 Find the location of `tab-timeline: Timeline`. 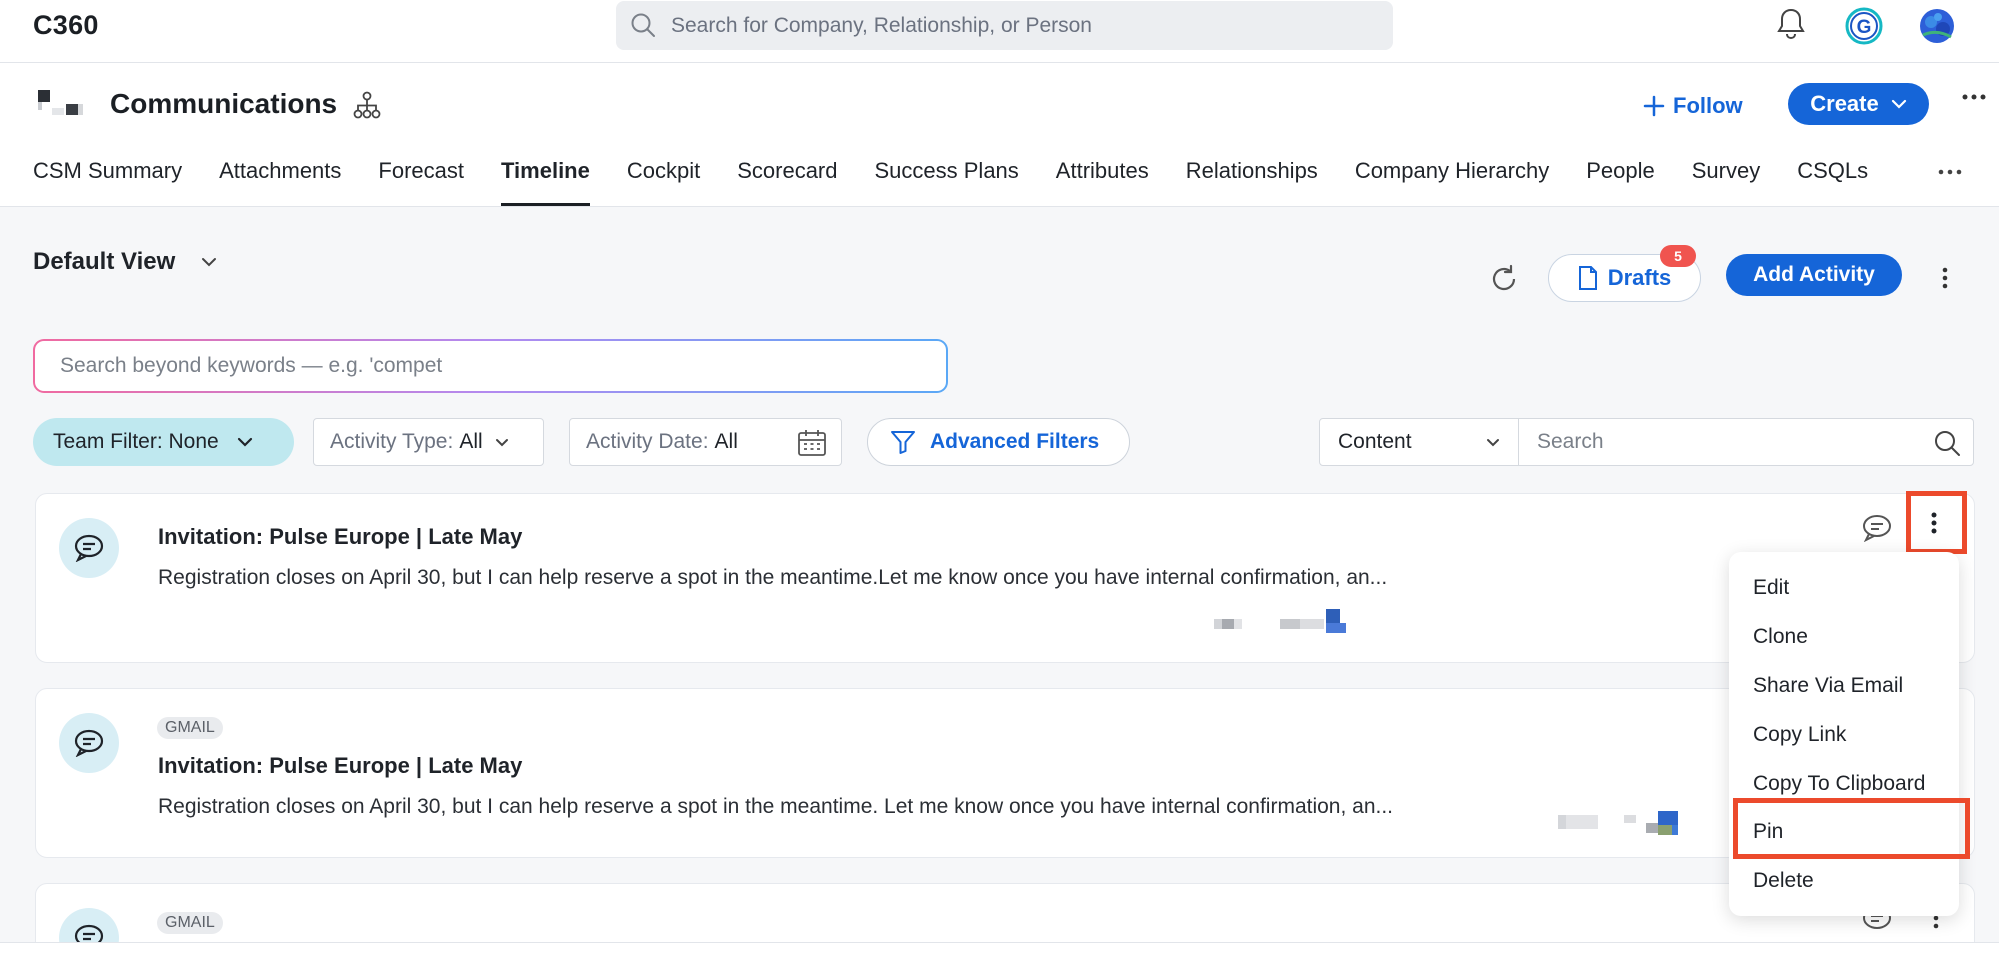

tab-timeline: Timeline is located at coordinates (545, 182).